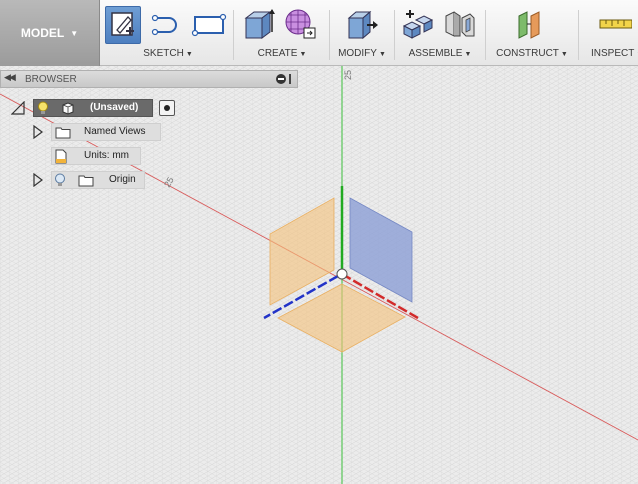 The height and width of the screenshot is (484, 638). I want to click on measure-icon, so click(615, 24).